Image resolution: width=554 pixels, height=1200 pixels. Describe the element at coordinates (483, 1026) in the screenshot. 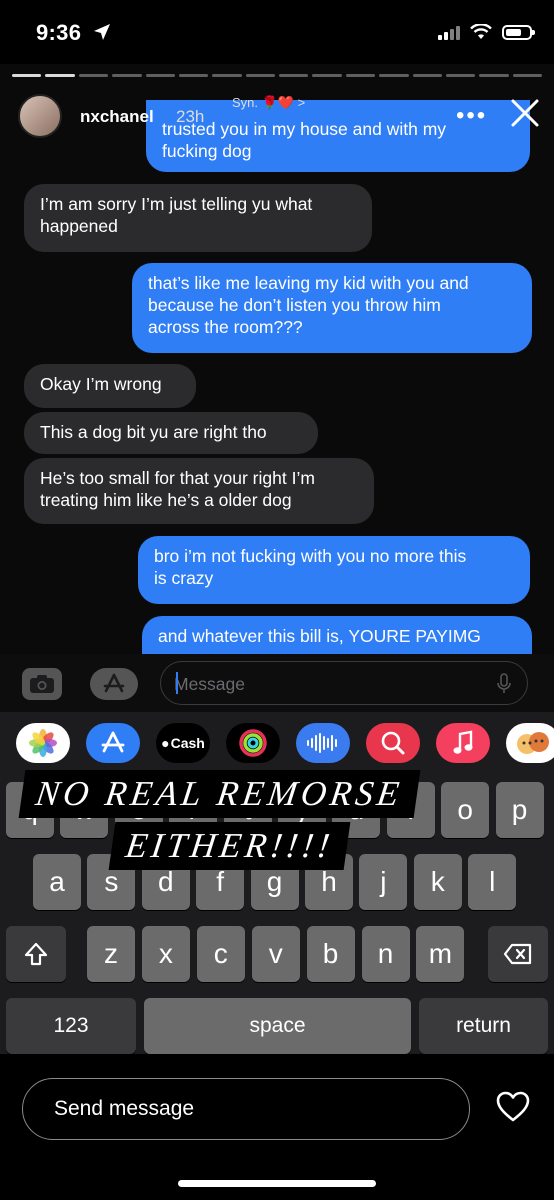

I see `return-key: return` at that location.